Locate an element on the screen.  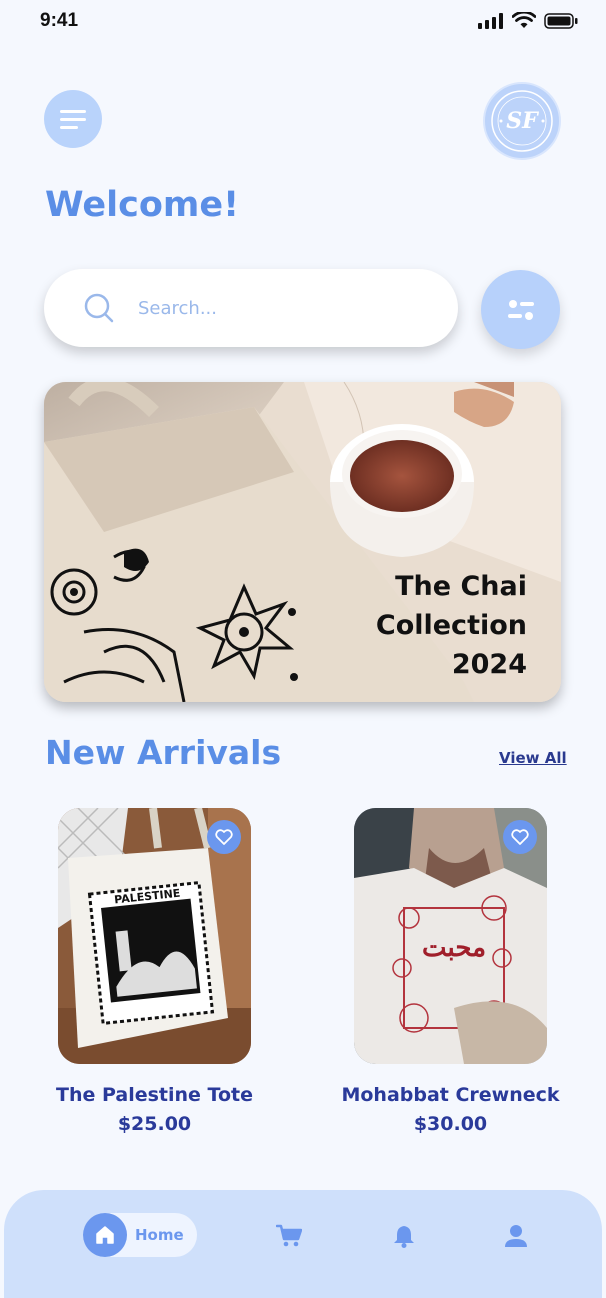
wifi-icon is located at coordinates (524, 20).